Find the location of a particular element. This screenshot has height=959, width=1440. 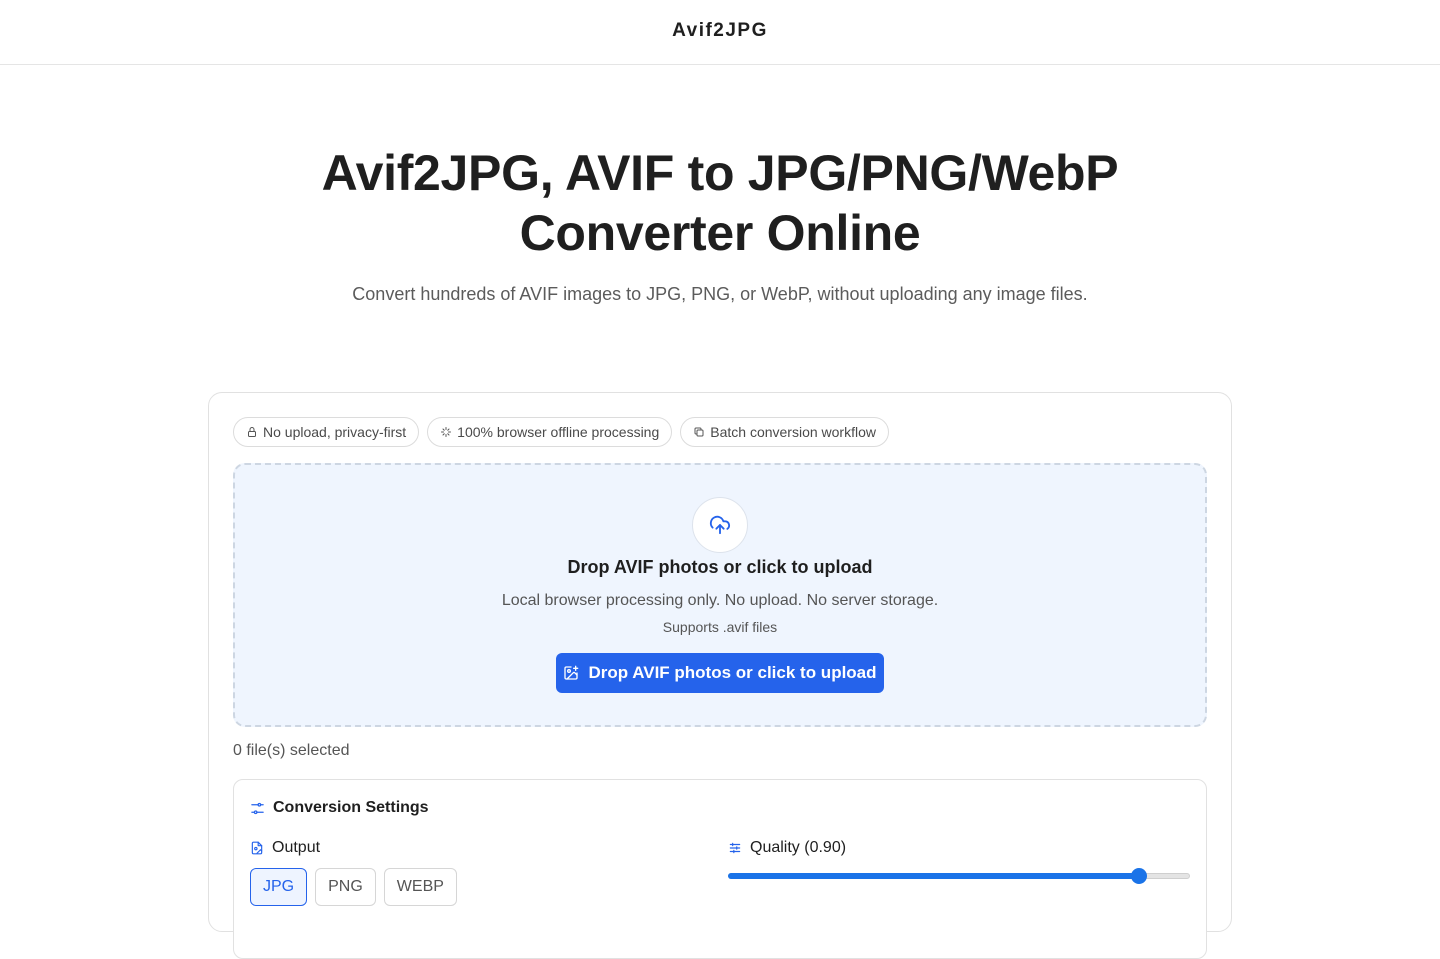

settings-title: Conversion Settings is located at coordinates (351, 807).